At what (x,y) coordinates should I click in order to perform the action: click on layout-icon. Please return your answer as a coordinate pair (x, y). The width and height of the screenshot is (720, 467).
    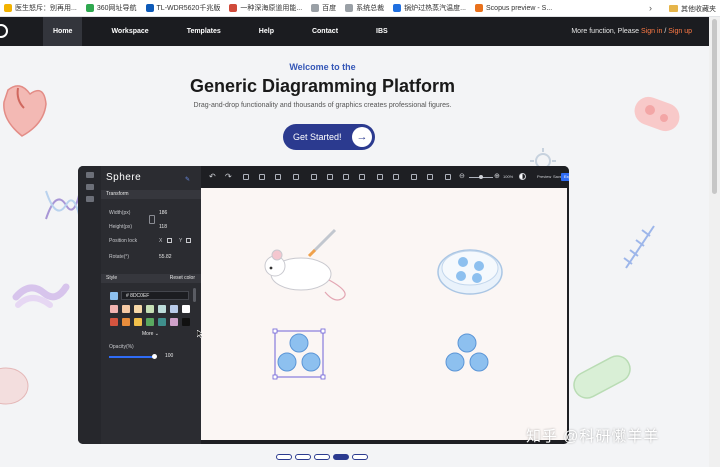
    Looking at the image, I should click on (314, 177).